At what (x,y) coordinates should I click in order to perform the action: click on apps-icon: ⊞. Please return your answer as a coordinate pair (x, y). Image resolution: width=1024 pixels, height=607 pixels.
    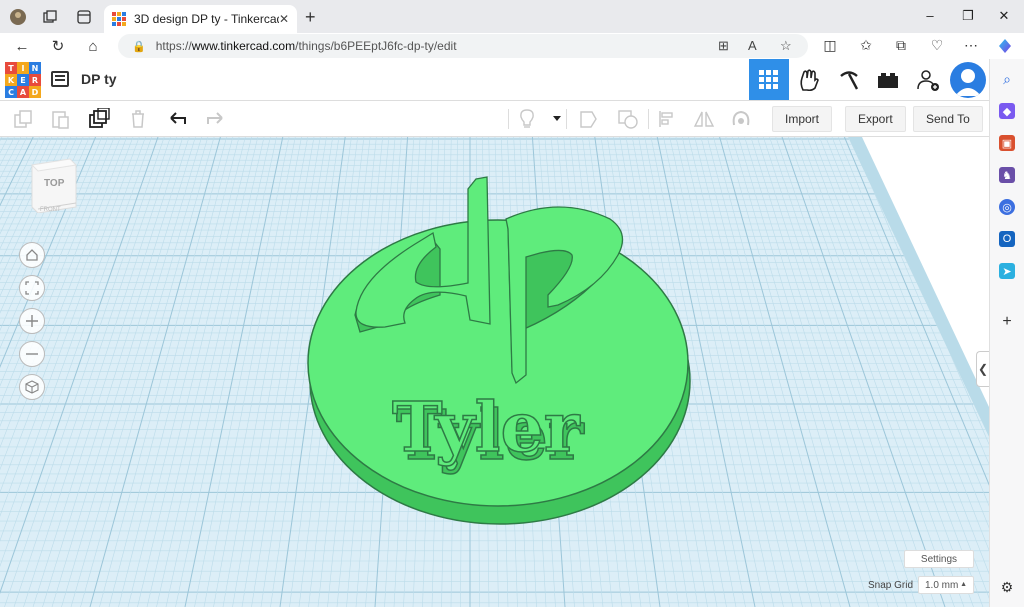
    Looking at the image, I should click on (723, 46).